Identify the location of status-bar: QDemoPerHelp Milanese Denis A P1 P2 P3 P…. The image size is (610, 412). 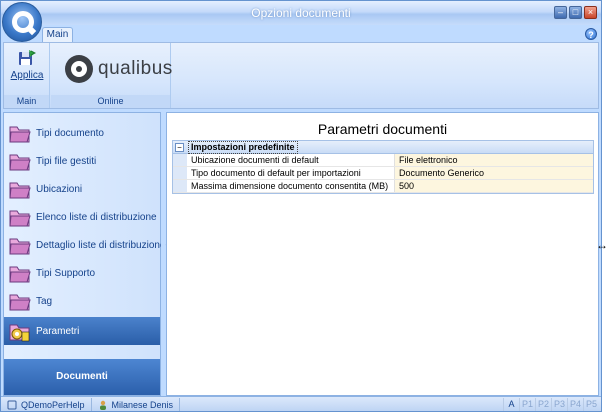
(301, 403).